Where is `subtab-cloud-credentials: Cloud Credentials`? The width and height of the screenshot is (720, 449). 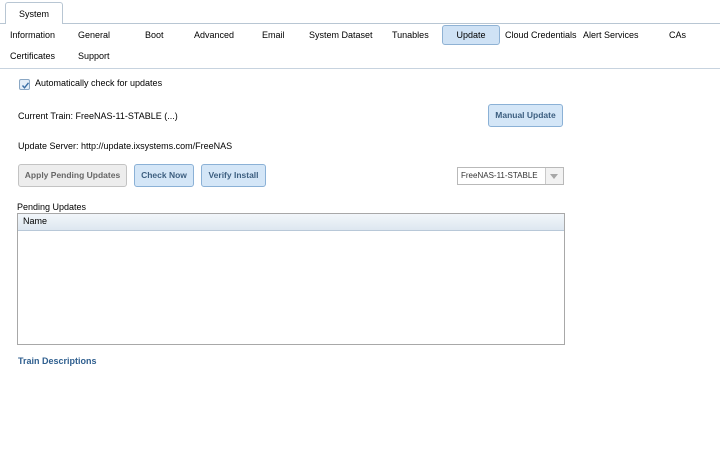 subtab-cloud-credentials: Cloud Credentials is located at coordinates (541, 35).